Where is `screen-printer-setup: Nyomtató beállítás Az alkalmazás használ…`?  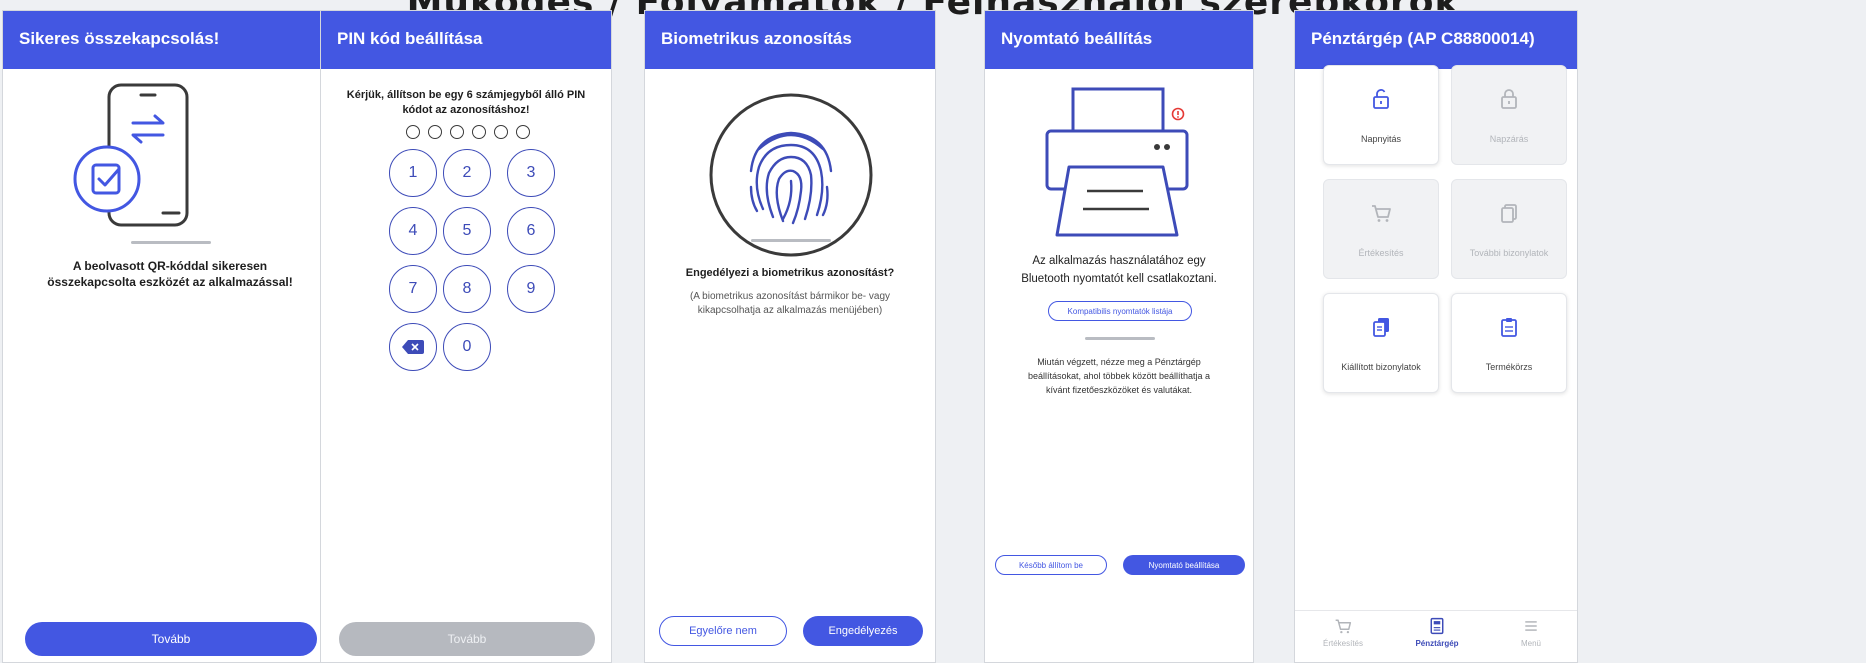 screen-printer-setup: Nyomtató beállítás Az alkalmazás használ… is located at coordinates (1119, 336).